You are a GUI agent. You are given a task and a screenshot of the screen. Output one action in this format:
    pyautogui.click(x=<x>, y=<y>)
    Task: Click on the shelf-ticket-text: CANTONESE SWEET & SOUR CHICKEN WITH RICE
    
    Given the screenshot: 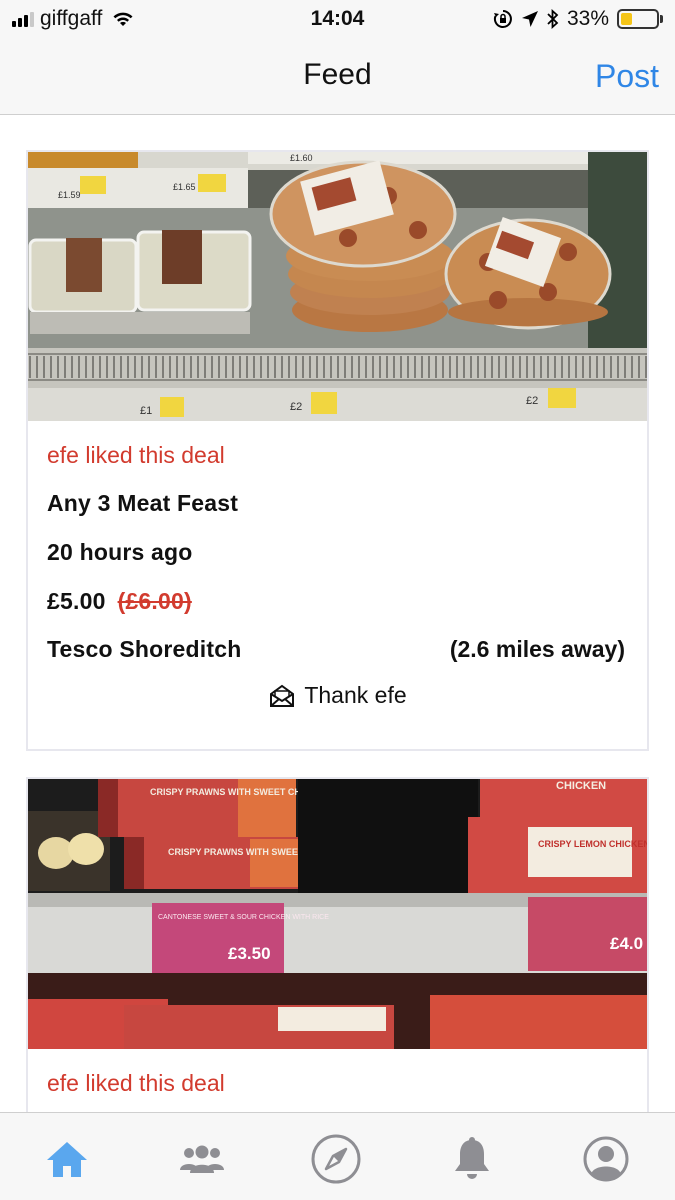 What is the action you would take?
    pyautogui.click(x=243, y=917)
    